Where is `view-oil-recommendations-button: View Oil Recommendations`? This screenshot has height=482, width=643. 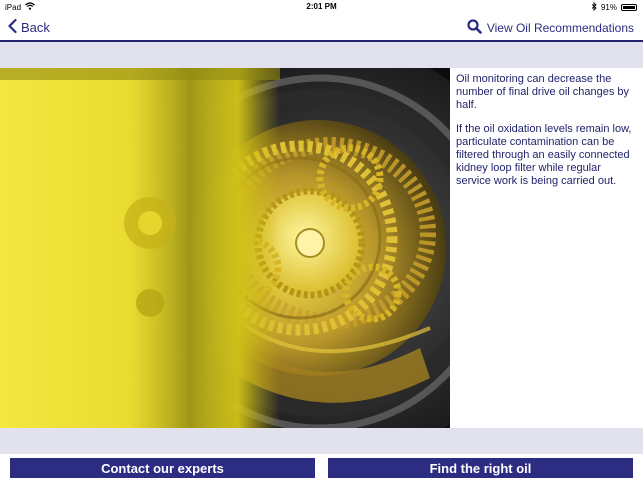 view-oil-recommendations-button: View Oil Recommendations is located at coordinates (550, 28).